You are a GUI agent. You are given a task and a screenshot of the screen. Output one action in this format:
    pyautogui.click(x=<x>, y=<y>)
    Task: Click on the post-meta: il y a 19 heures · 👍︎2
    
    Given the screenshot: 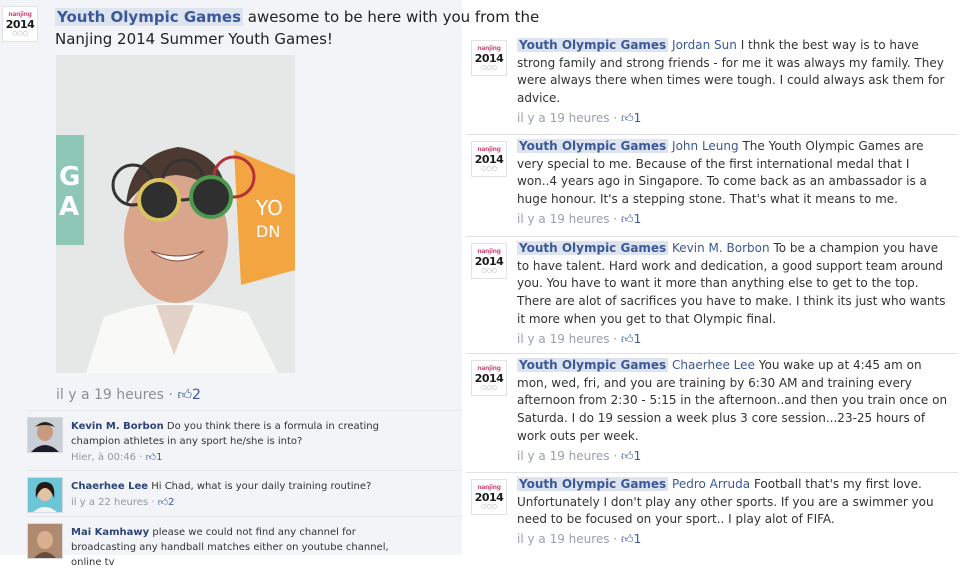 What is the action you would take?
    pyautogui.click(x=128, y=394)
    